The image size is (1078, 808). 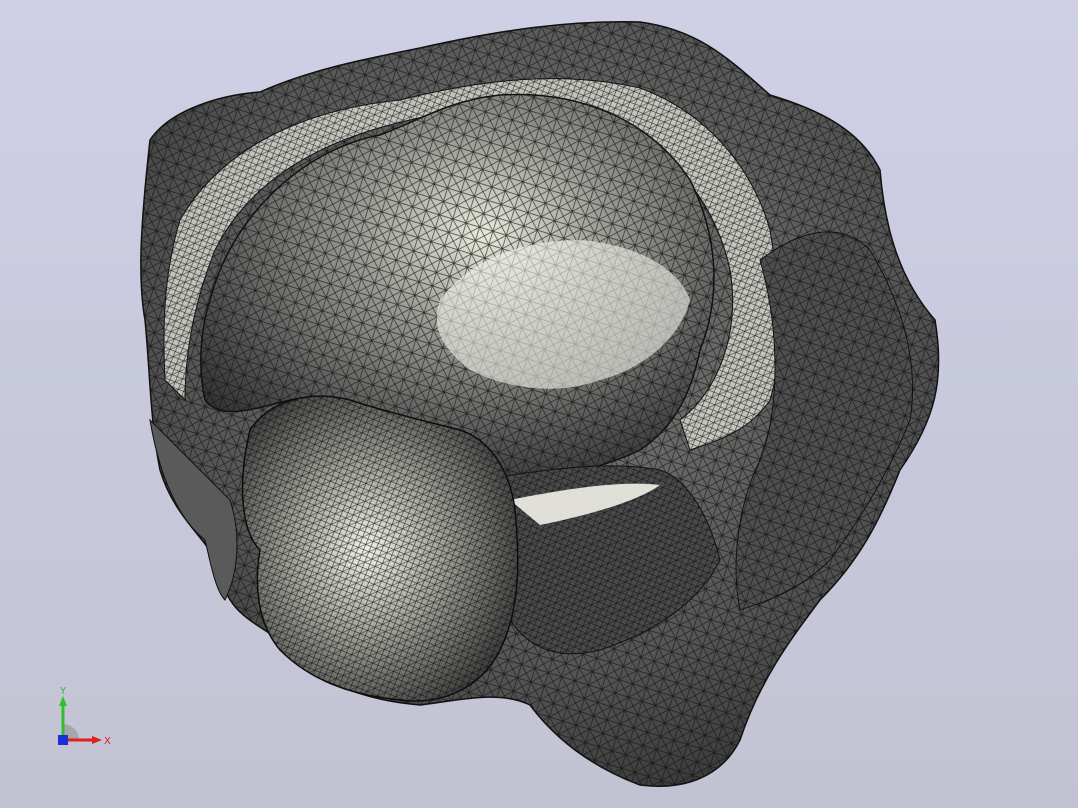 What do you see at coordinates (63, 691) in the screenshot?
I see `y-axis-label: Y` at bounding box center [63, 691].